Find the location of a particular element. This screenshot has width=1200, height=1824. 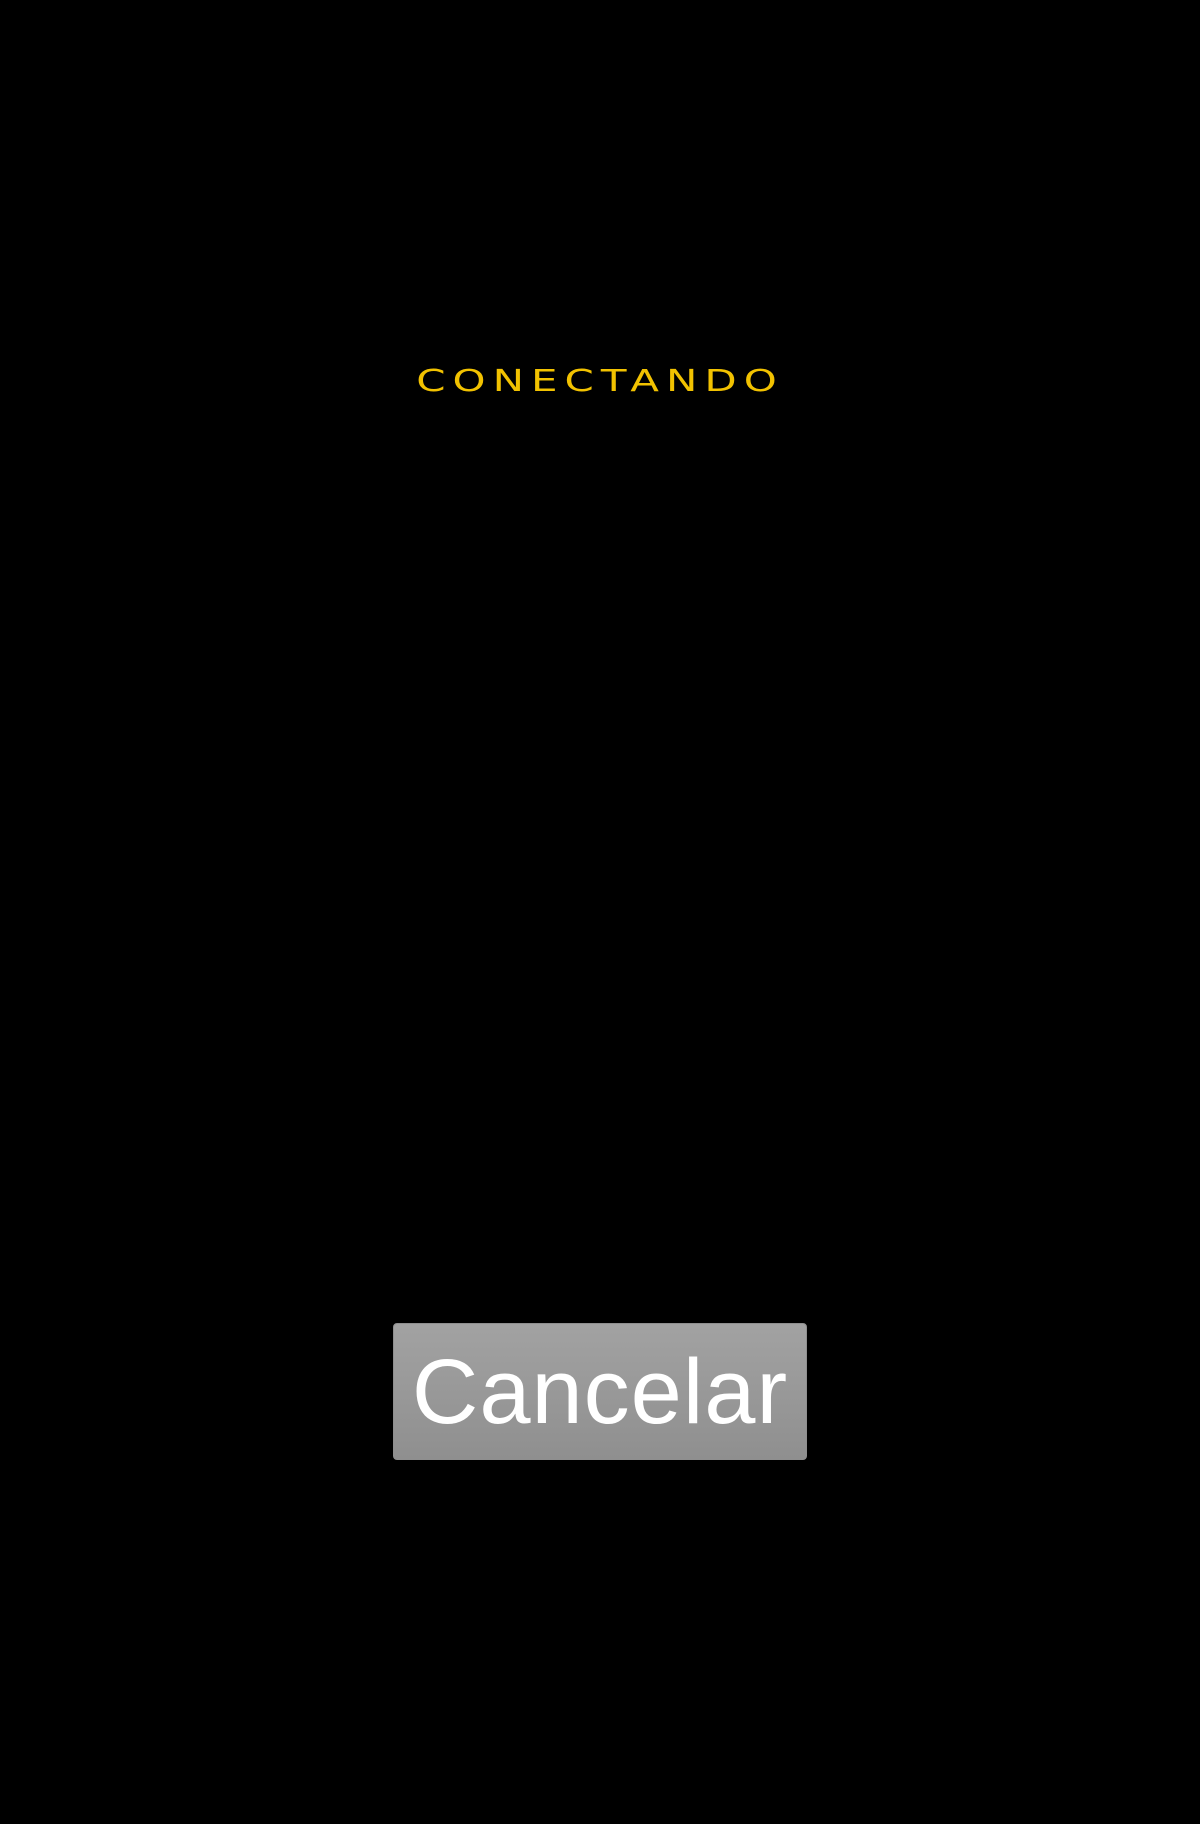

cancel-button-label: Cancelar is located at coordinates (600, 1391).